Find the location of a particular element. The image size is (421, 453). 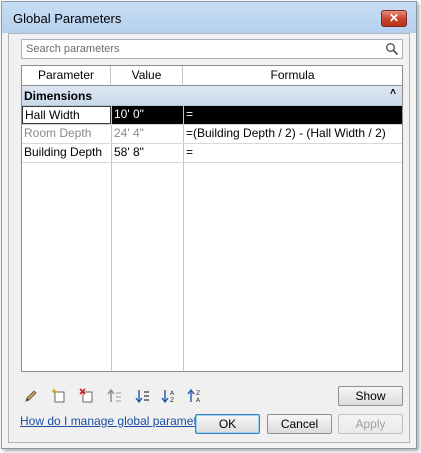

row-divider is located at coordinates (212, 162).